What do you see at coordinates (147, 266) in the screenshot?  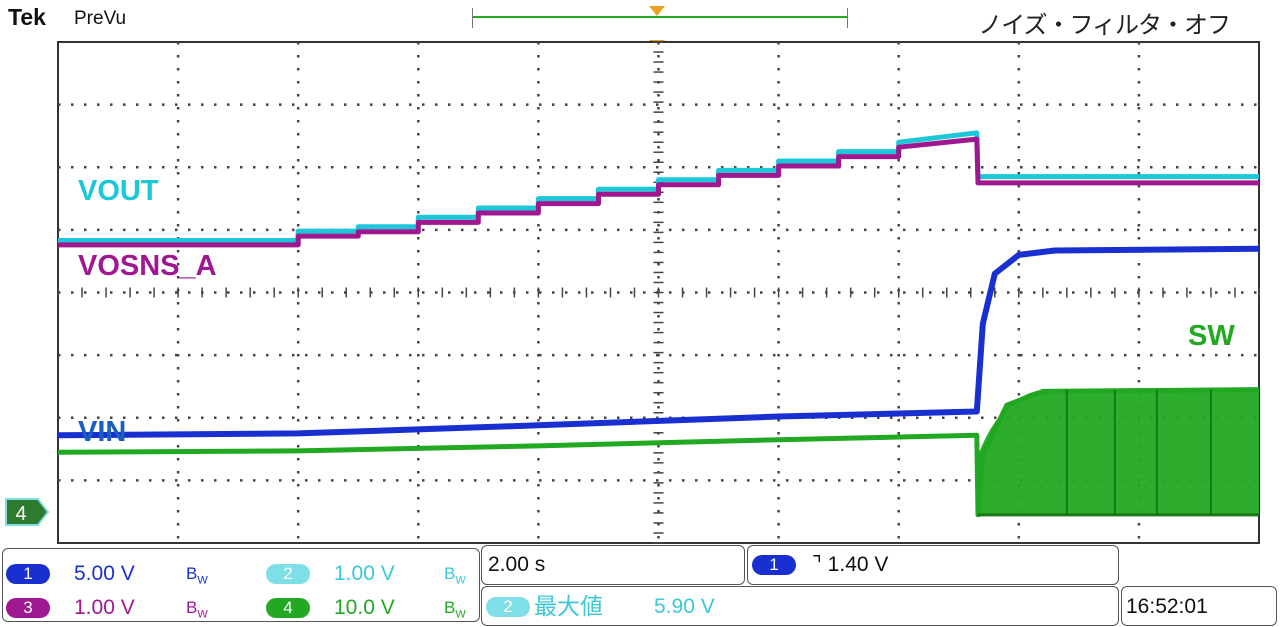 I see `vosns-label: VOSNS_A` at bounding box center [147, 266].